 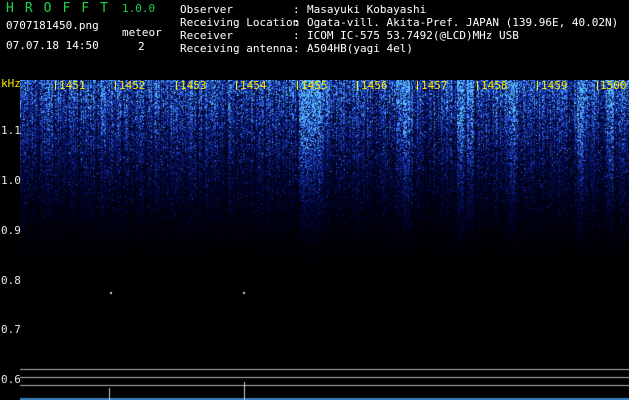 What do you see at coordinates (434, 85) in the screenshot?
I see `time-label: 1457` at bounding box center [434, 85].